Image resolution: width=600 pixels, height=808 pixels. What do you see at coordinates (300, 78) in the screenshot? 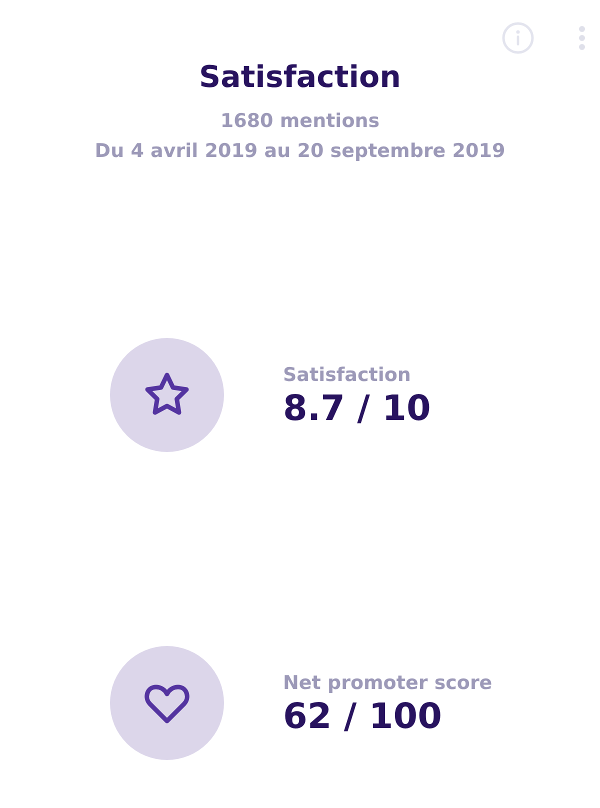
I see `card-title: Satisfaction` at bounding box center [300, 78].